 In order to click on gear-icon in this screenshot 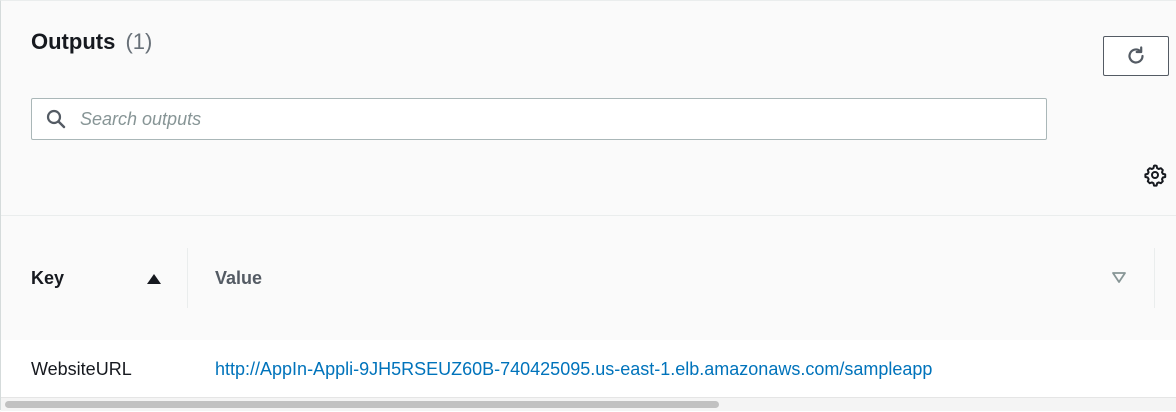, I will do `click(1155, 175)`.